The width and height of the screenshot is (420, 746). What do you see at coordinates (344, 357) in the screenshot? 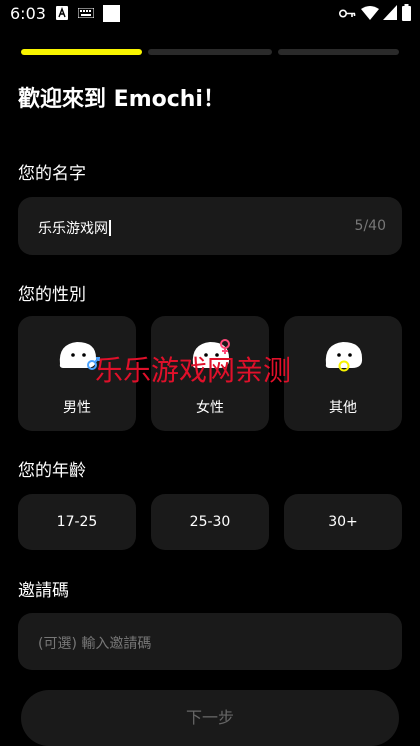
I see `other-ghost-icon` at bounding box center [344, 357].